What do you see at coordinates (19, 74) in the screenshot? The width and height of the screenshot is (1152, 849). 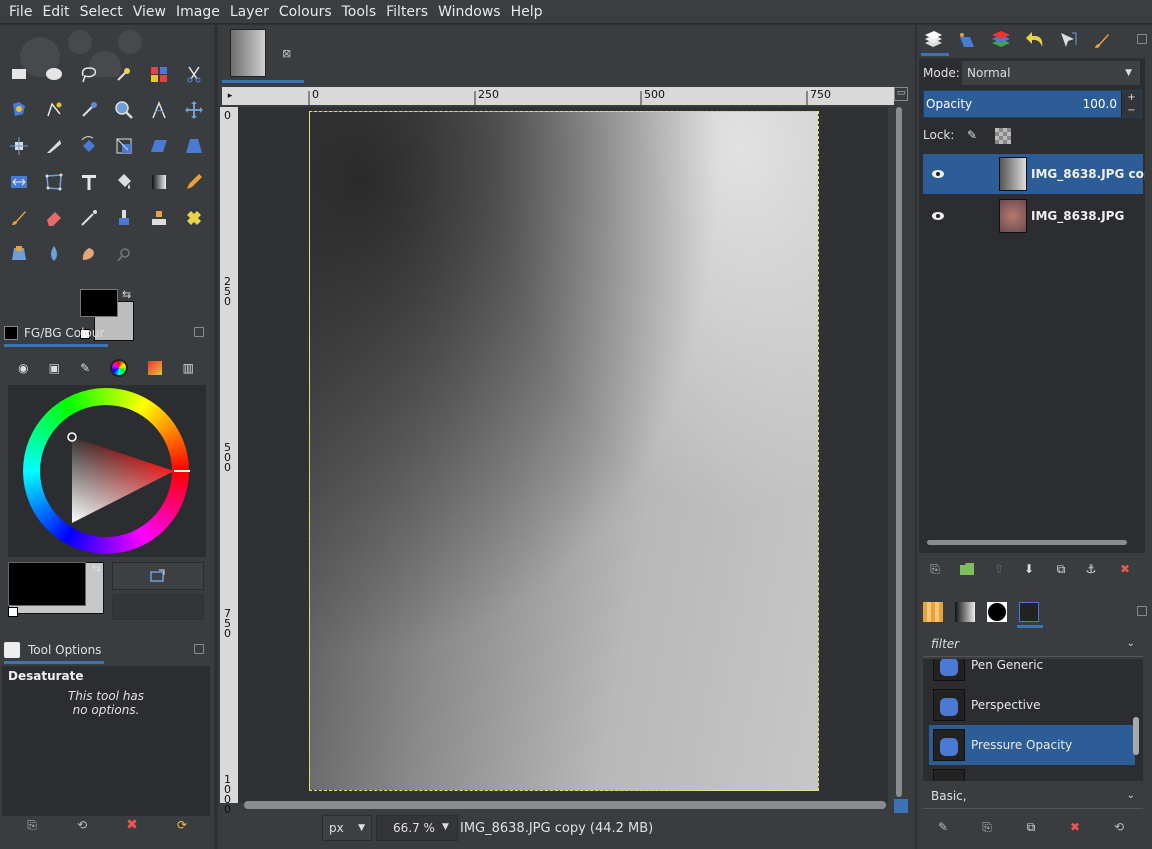 I see `rect-select-icon` at bounding box center [19, 74].